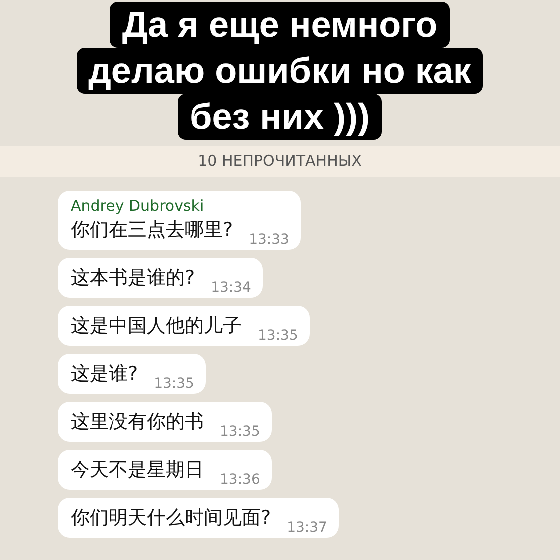 This screenshot has height=560, width=560. Describe the element at coordinates (156, 326) in the screenshot. I see `message-text: 这是中国人他的儿子` at that location.